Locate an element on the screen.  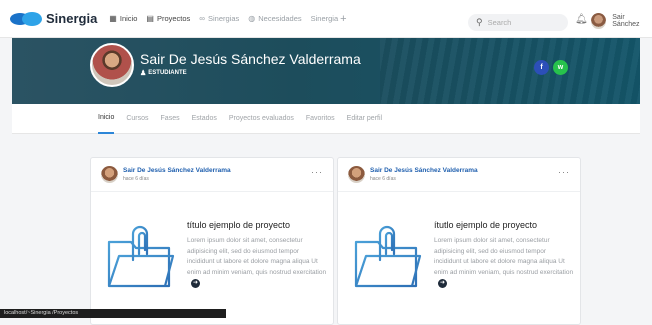
nav-item-new-sinergia: Sinergia + is located at coordinates (330, 19).